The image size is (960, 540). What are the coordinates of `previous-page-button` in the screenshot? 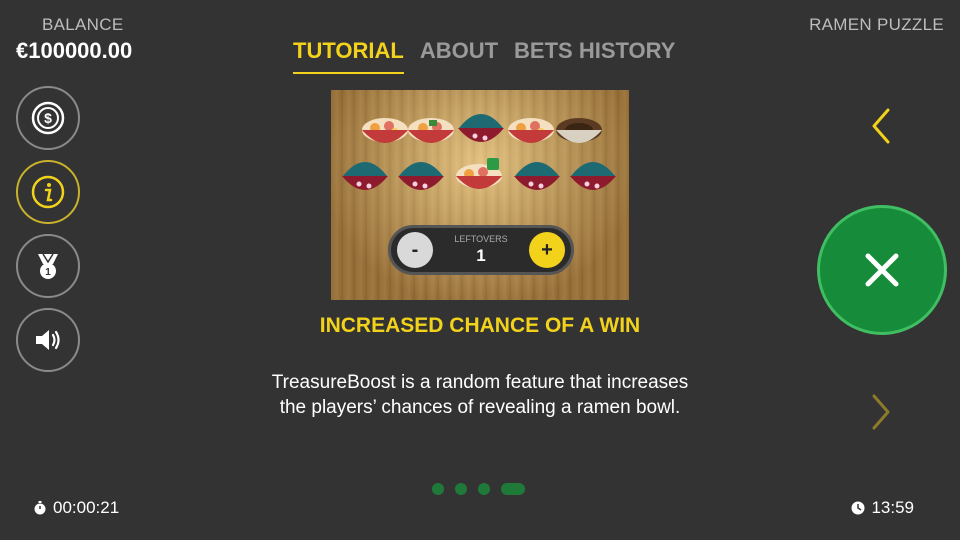 It's located at (881, 126).